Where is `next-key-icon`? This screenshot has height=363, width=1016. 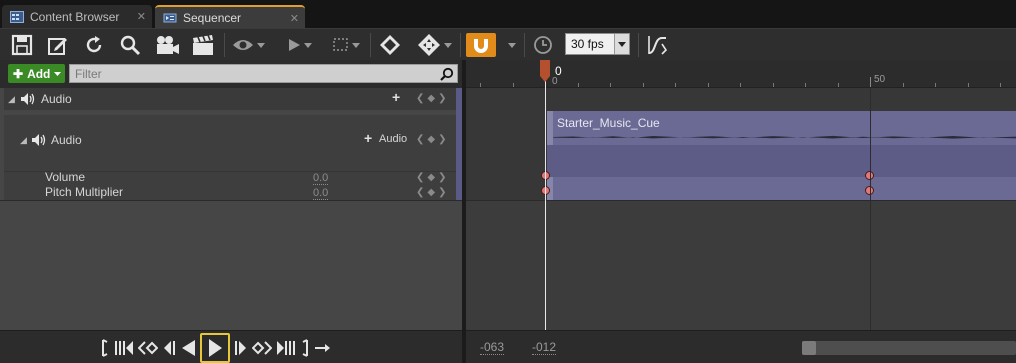 next-key-icon is located at coordinates (262, 347).